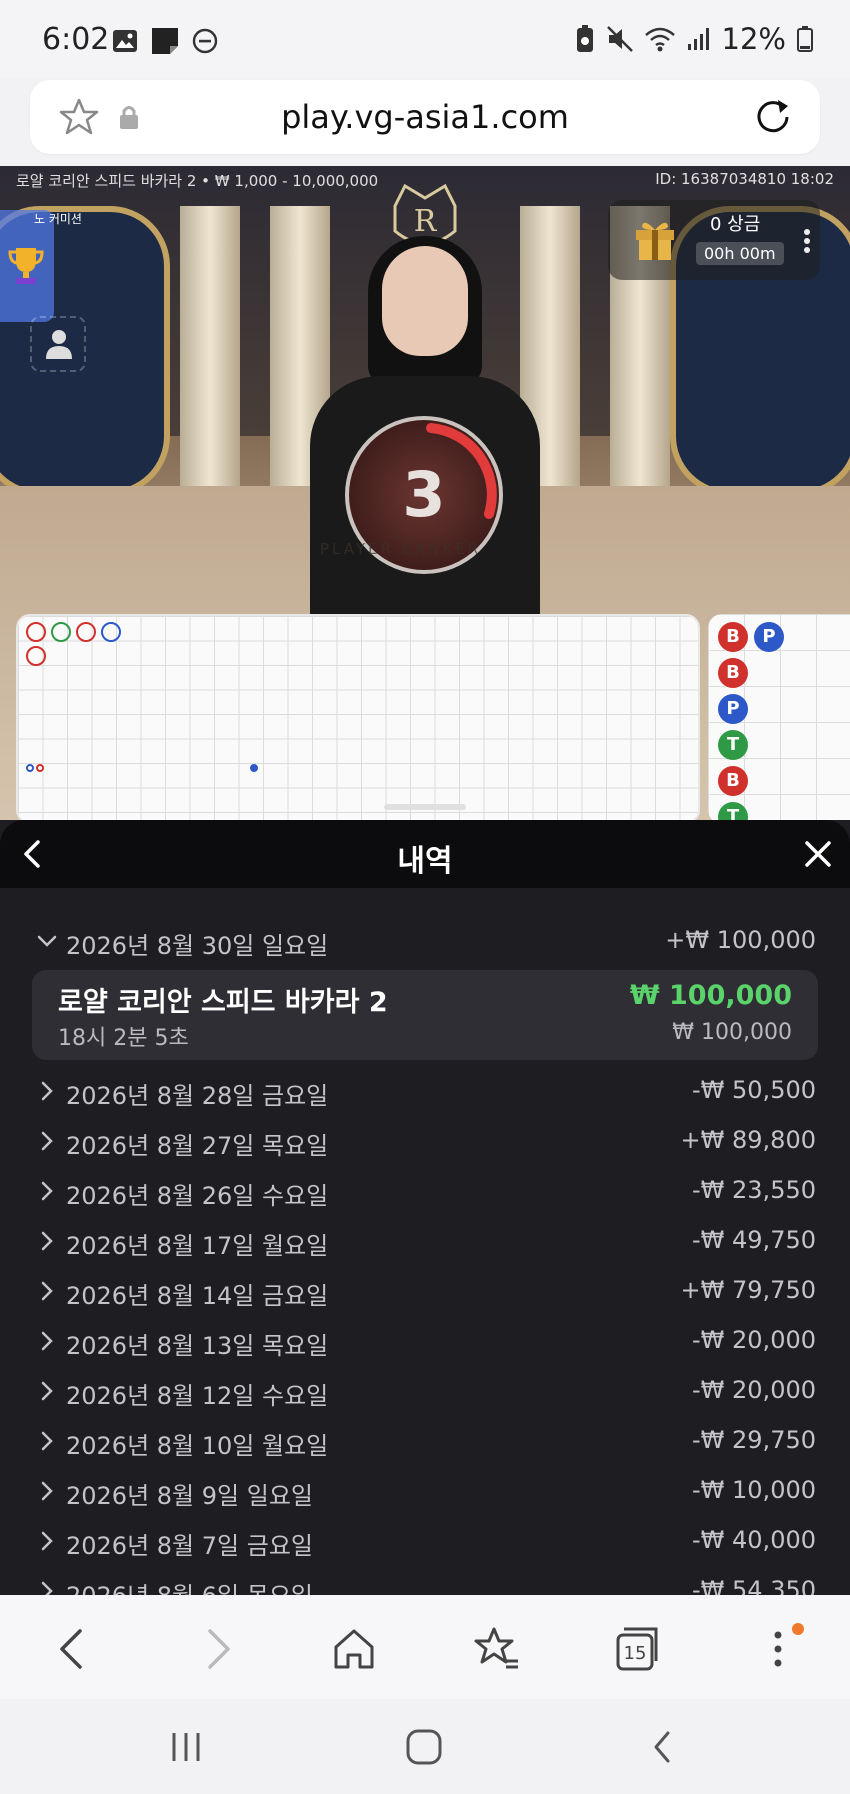  I want to click on round-id: ID: 16387034810 18:02, so click(744, 179).